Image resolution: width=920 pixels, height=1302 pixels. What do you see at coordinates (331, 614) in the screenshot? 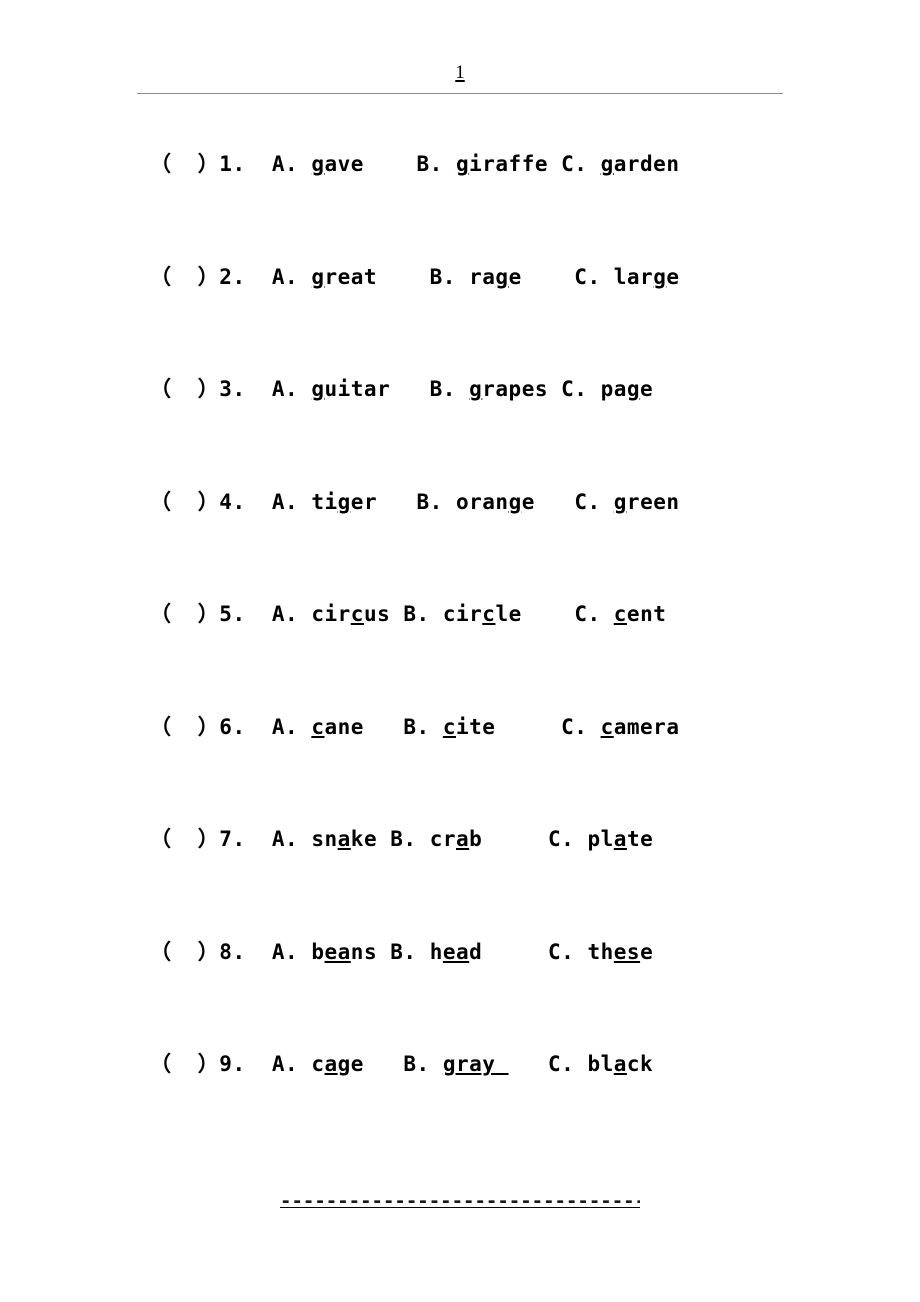
I see `quiz-option: A. circus` at bounding box center [331, 614].